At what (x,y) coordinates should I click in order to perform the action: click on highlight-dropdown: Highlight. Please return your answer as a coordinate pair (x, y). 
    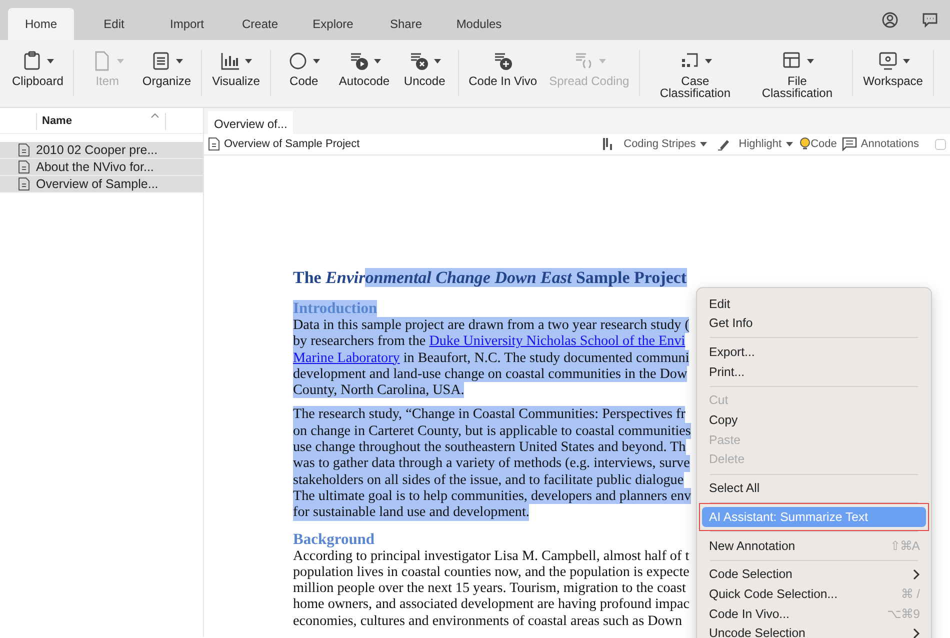
    Looking at the image, I should click on (765, 144).